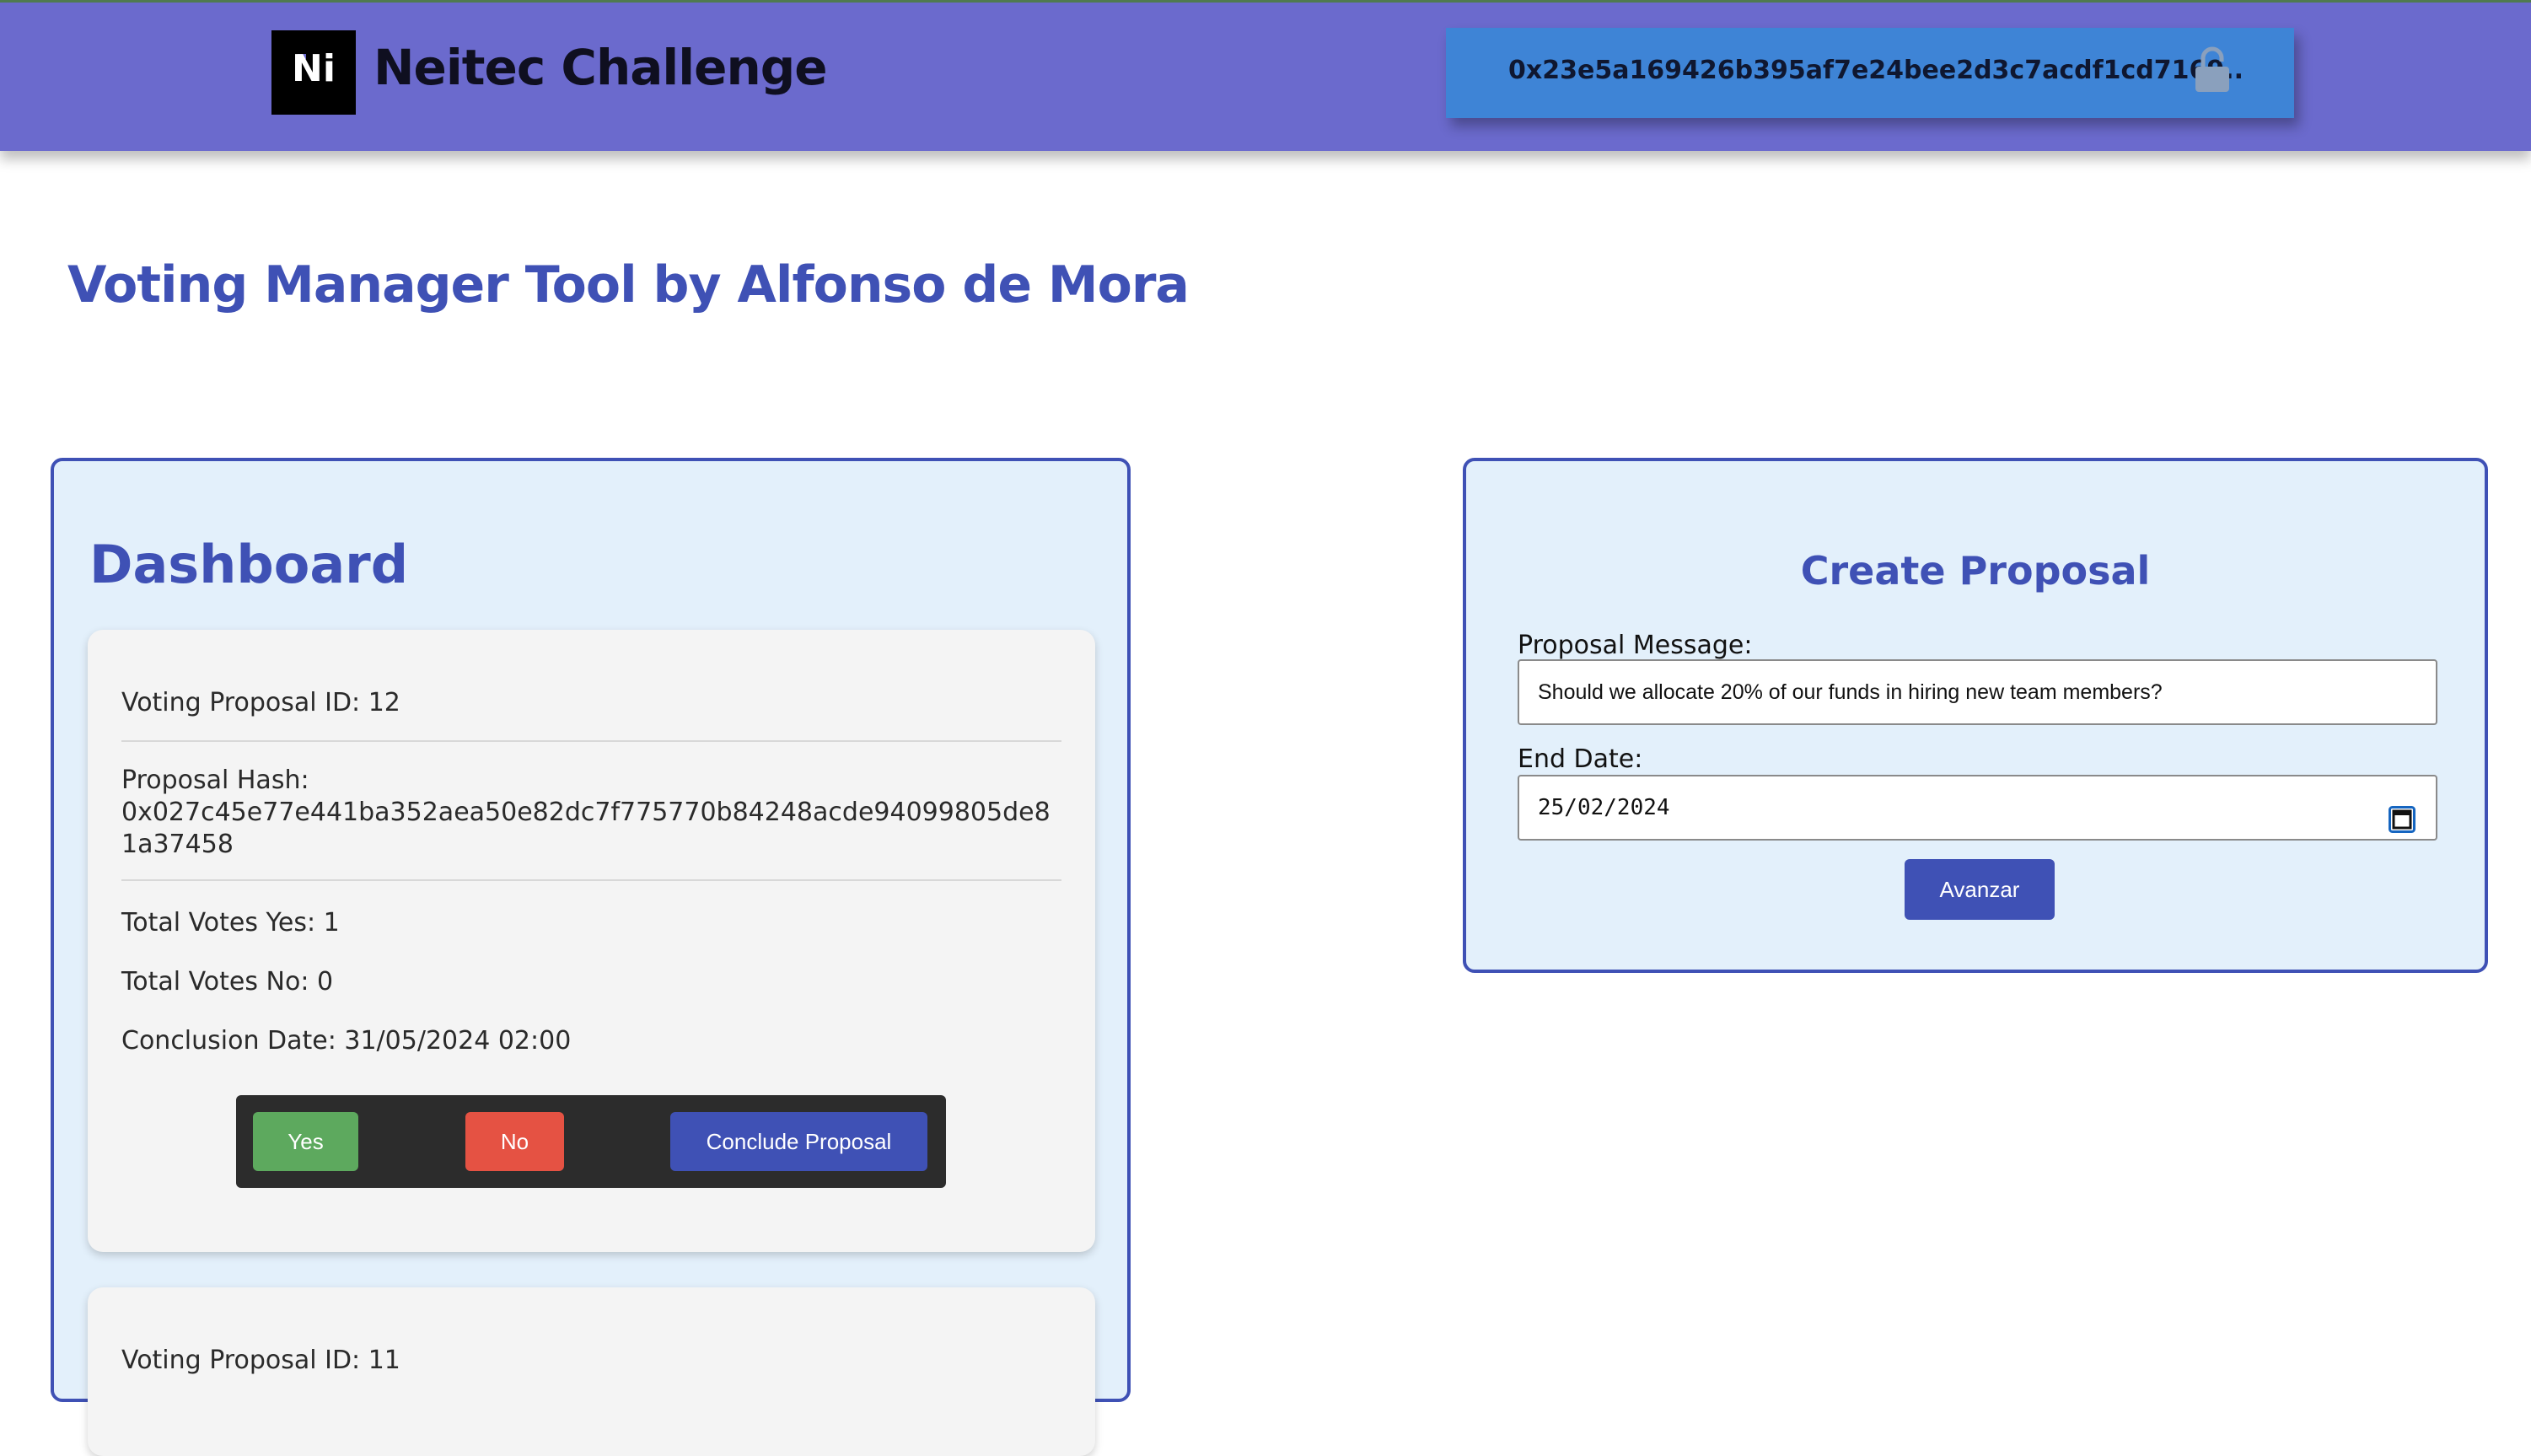  What do you see at coordinates (1604, 807) in the screenshot?
I see `end-date-value: 25/02/2024` at bounding box center [1604, 807].